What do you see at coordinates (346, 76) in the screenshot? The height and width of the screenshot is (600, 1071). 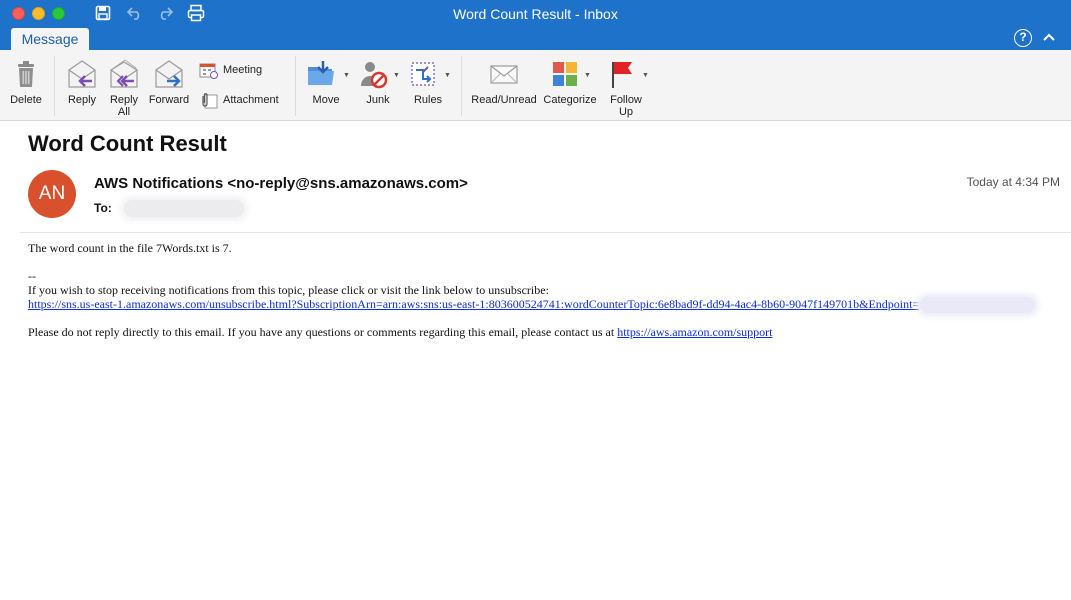 I see `move-dropdown-icon: ▼` at bounding box center [346, 76].